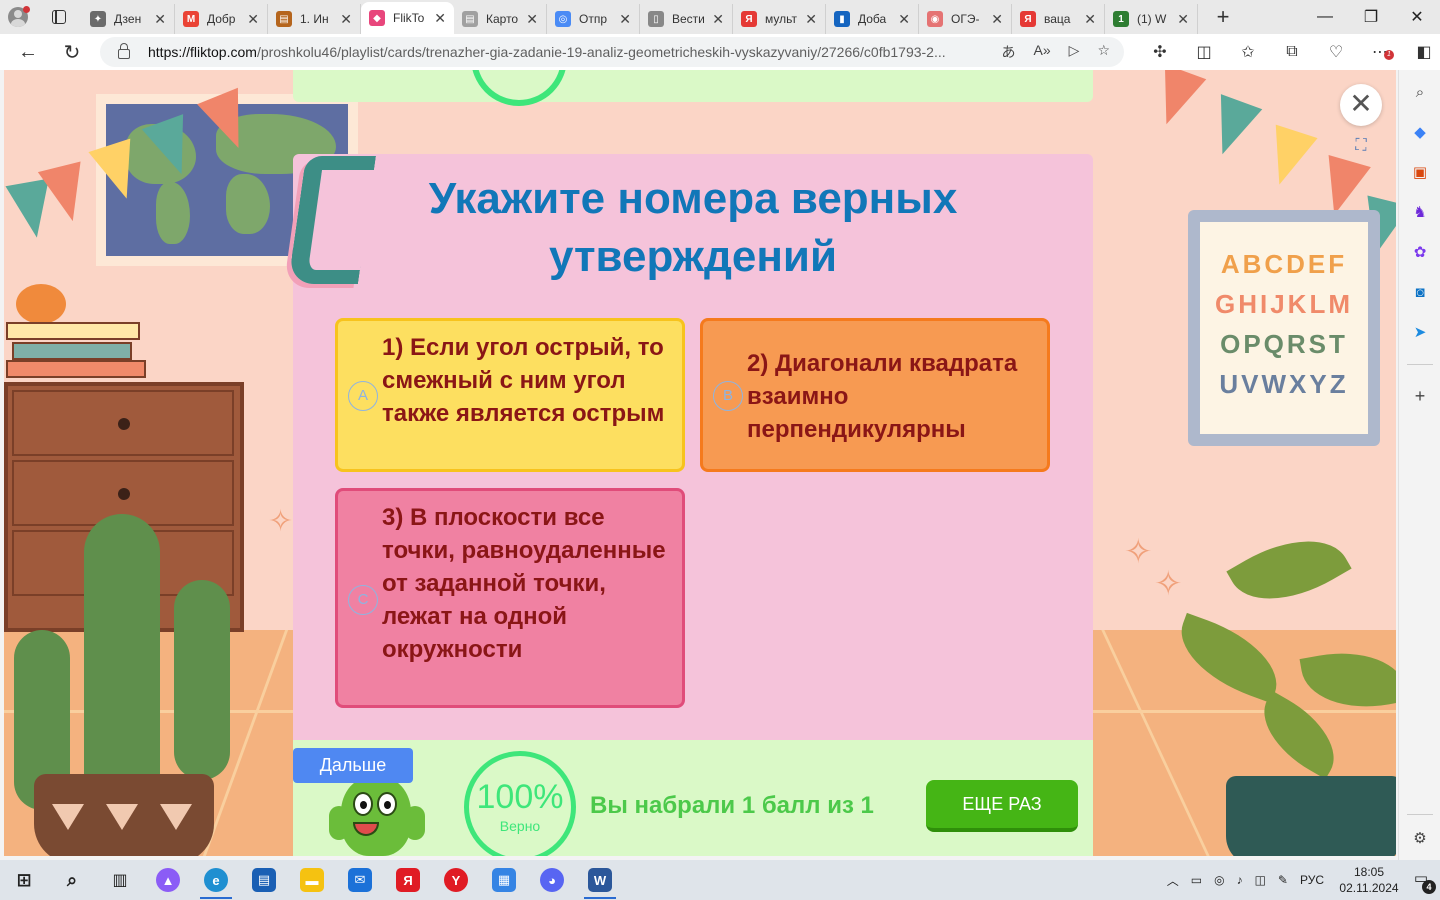 The image size is (1440, 900). What do you see at coordinates (1420, 212) in the screenshot?
I see `games-icon: ♞` at bounding box center [1420, 212].